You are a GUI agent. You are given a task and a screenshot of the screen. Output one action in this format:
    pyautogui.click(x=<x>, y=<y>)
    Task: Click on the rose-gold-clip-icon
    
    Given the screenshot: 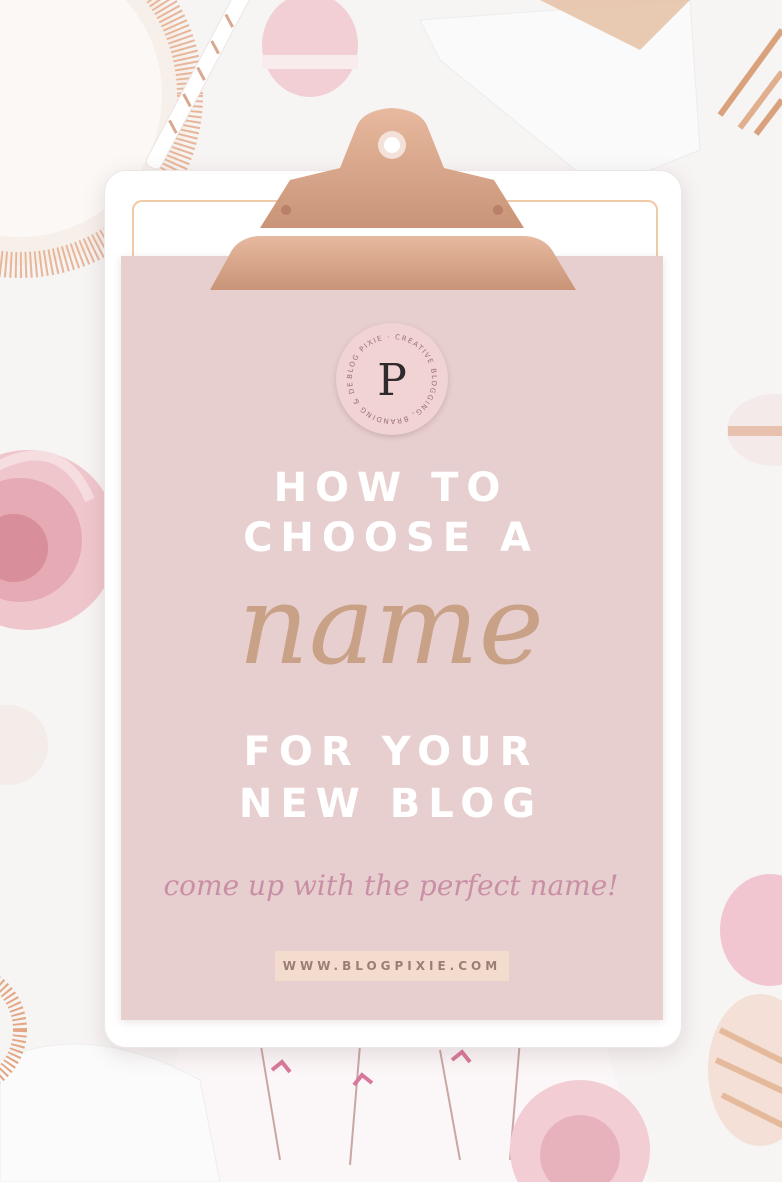 What is the action you would take?
    pyautogui.click(x=393, y=199)
    